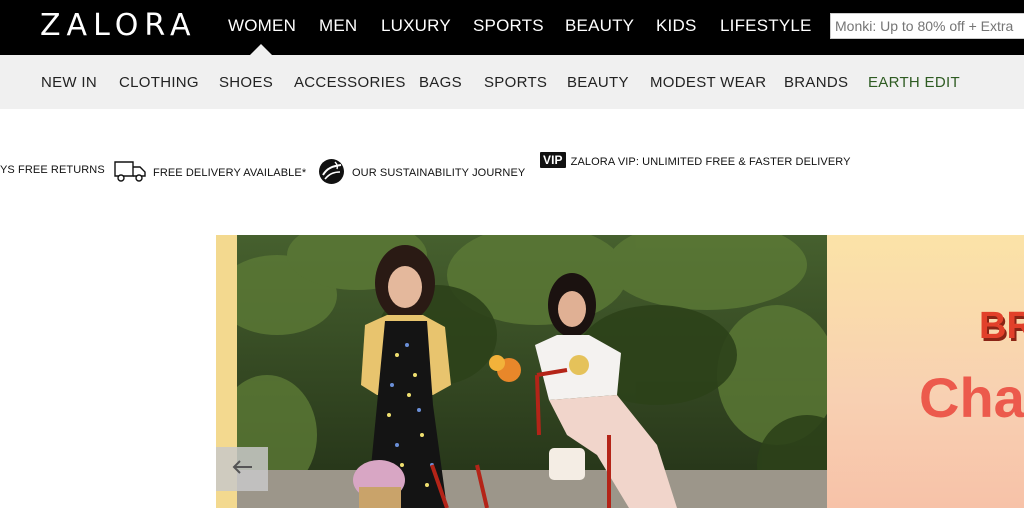  I want to click on usp-returns: YS FREE RETURNS, so click(52, 170).